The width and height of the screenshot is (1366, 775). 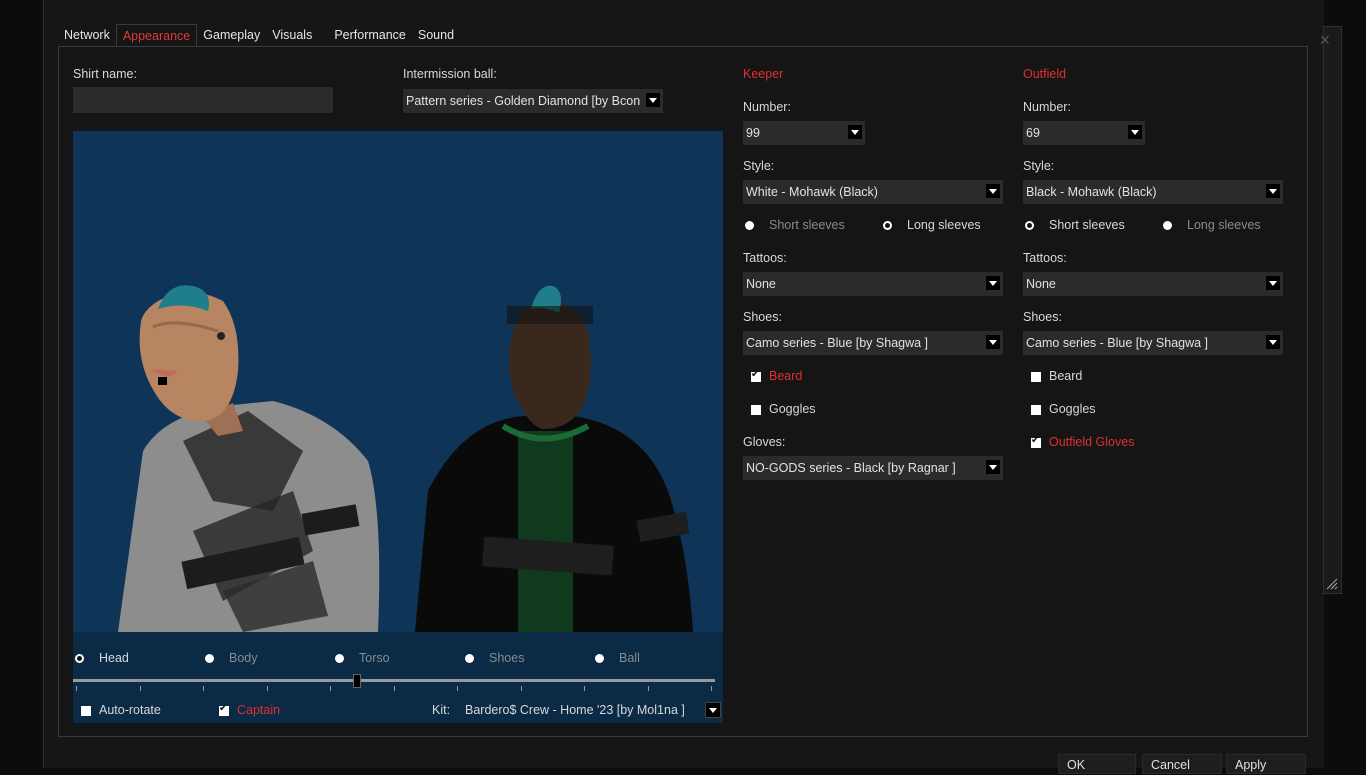 I want to click on keeper-tattoos-label: Tattoos:, so click(x=765, y=258).